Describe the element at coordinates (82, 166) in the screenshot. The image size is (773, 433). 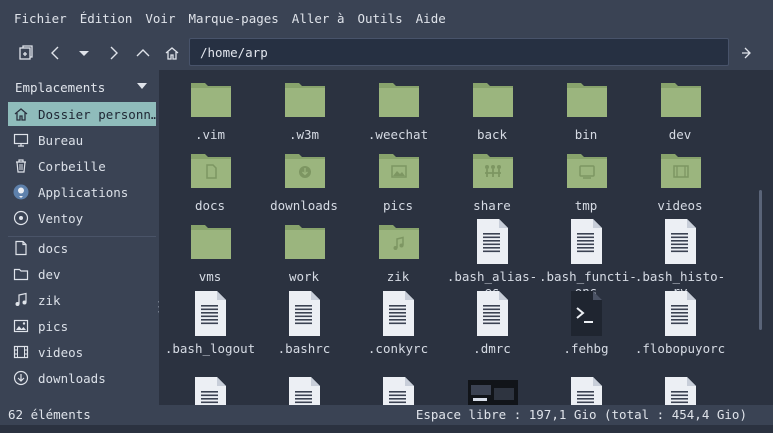
I see `sidebar-item: Corbeille` at that location.